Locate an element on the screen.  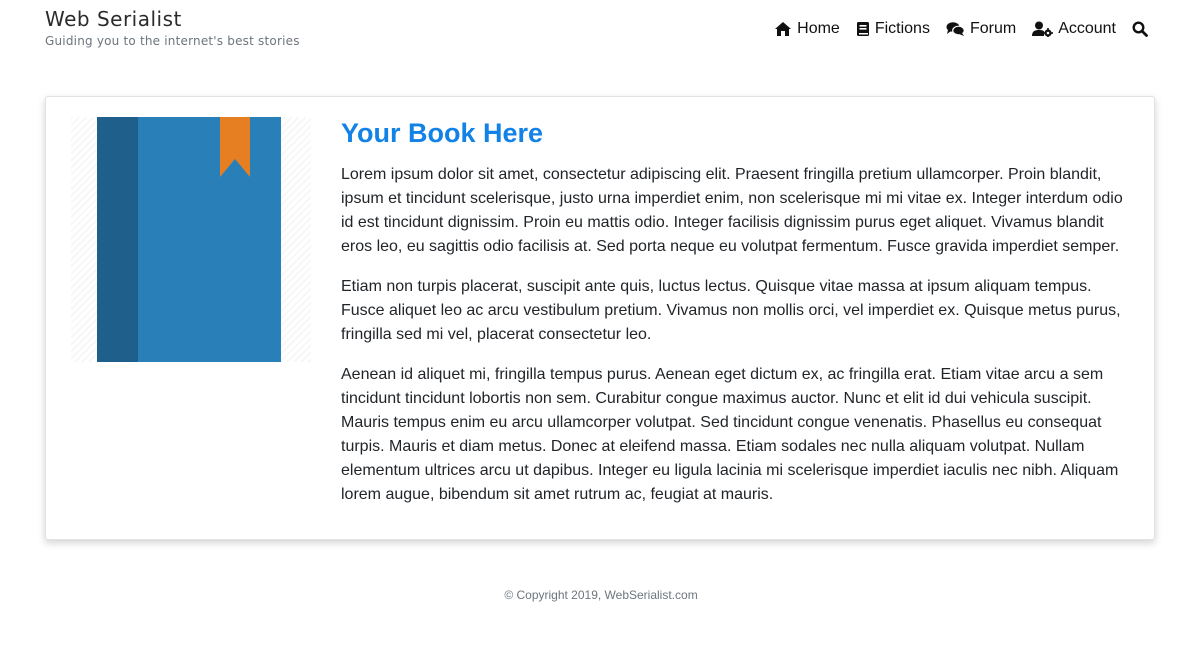
nav-label-home: Home is located at coordinates (818, 28).